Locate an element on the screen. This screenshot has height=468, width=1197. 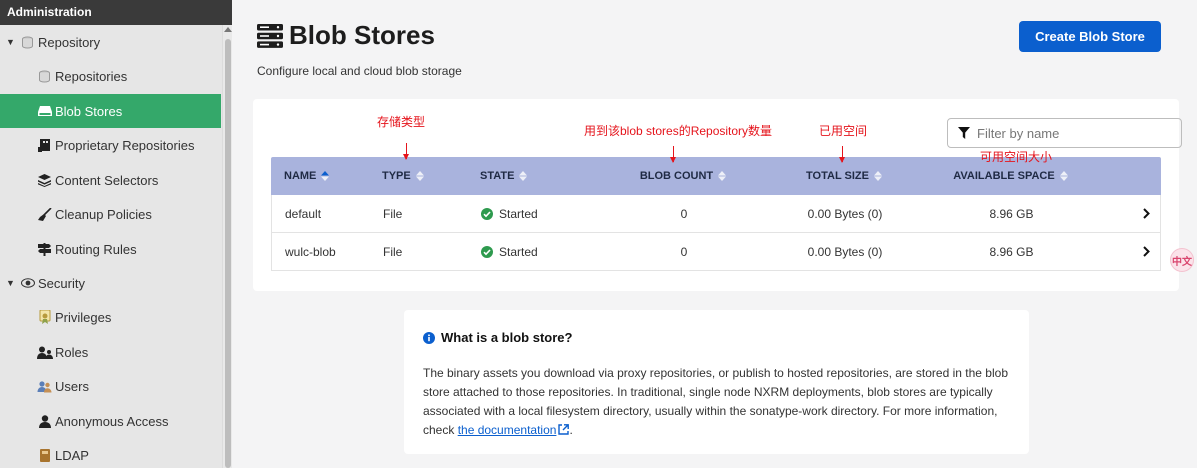
sidebar-item-blob-stores: Blob Stores is located at coordinates (110, 111).